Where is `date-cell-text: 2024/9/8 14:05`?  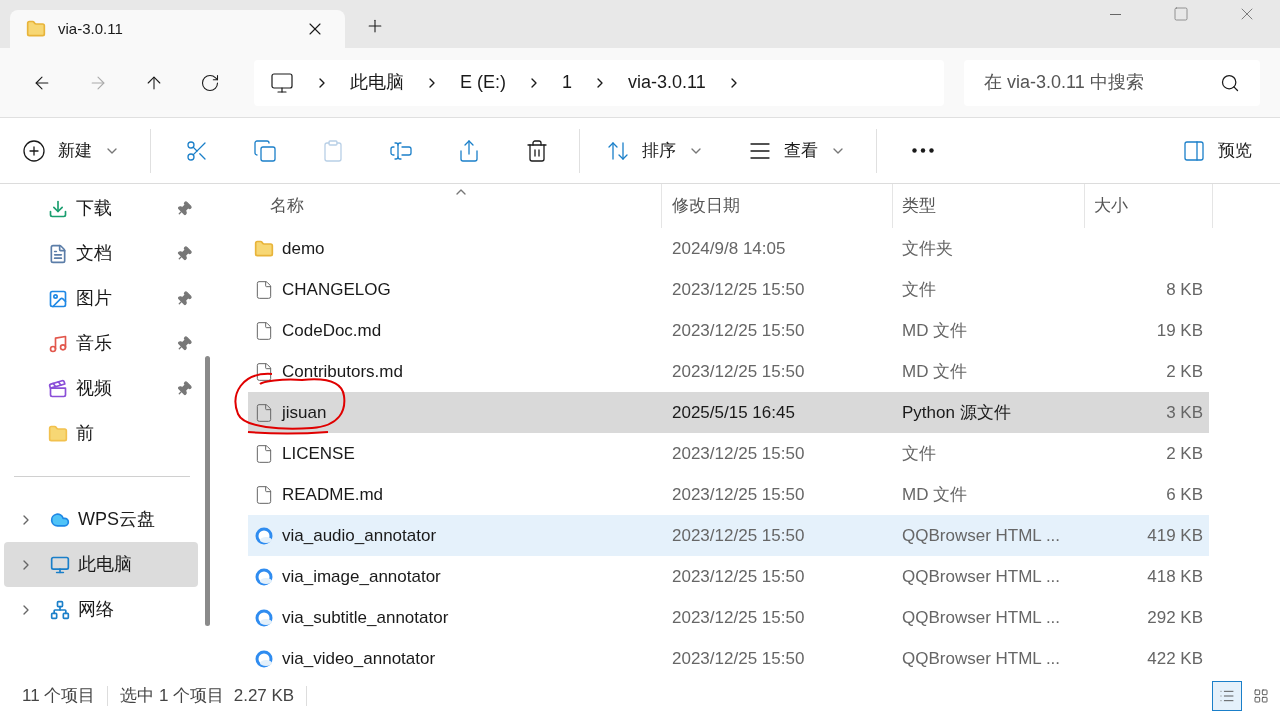
date-cell-text: 2024/9/8 14:05 is located at coordinates (729, 248).